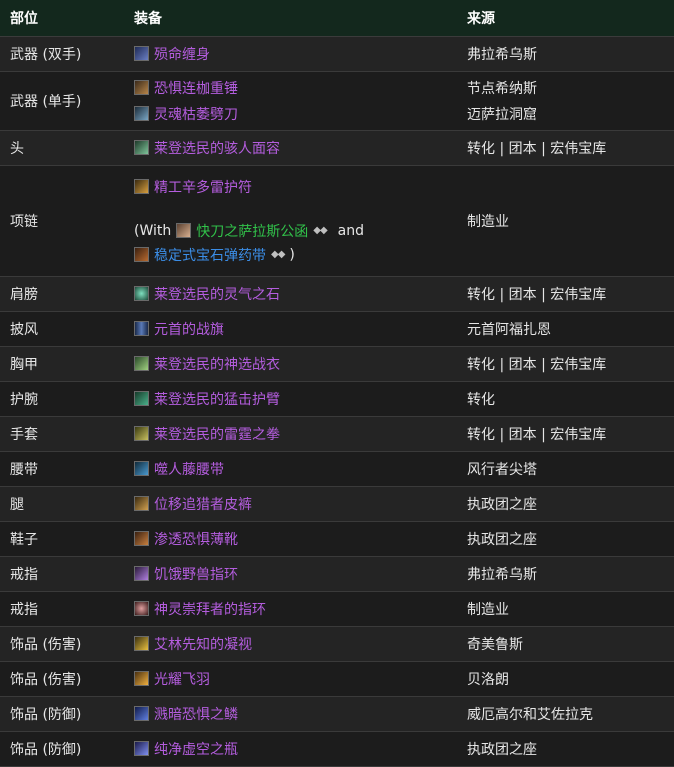 Image resolution: width=674 pixels, height=767 pixels. I want to click on ammo-belt-icon, so click(141, 254).